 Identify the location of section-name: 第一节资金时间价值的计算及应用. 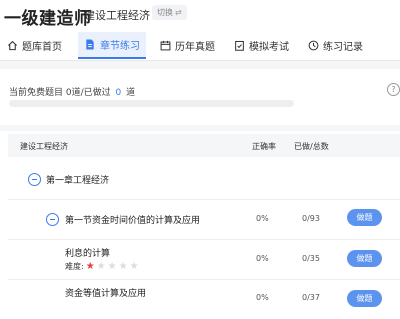
(133, 221).